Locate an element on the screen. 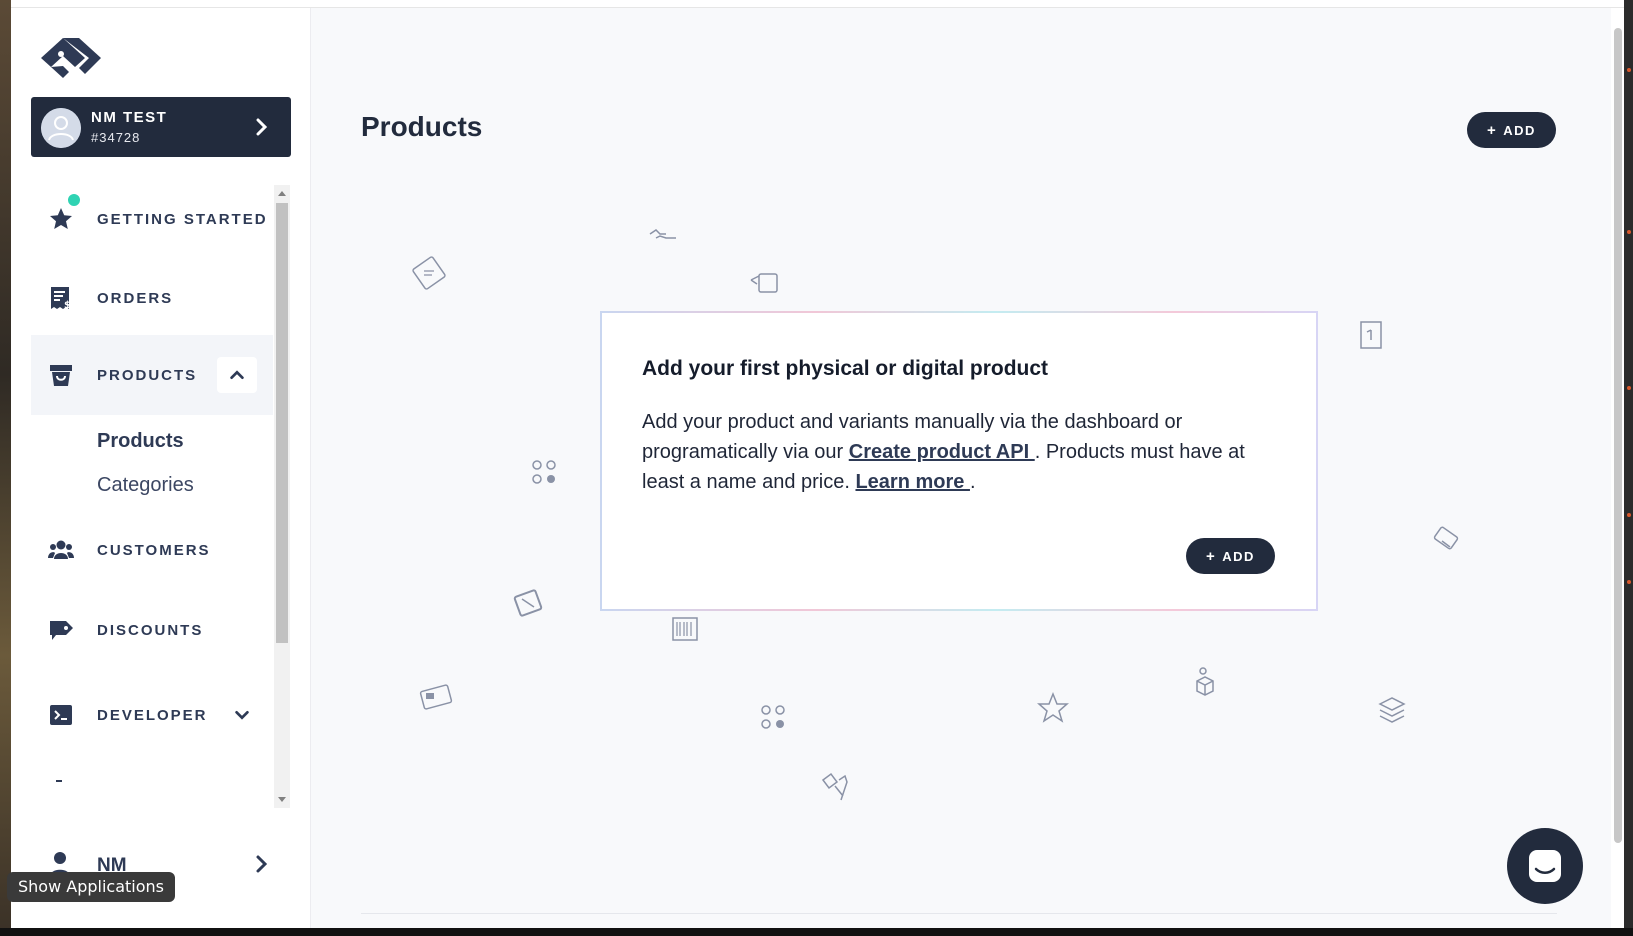 This screenshot has width=1633, height=936. layers-illustration-icon is located at coordinates (1392, 708).